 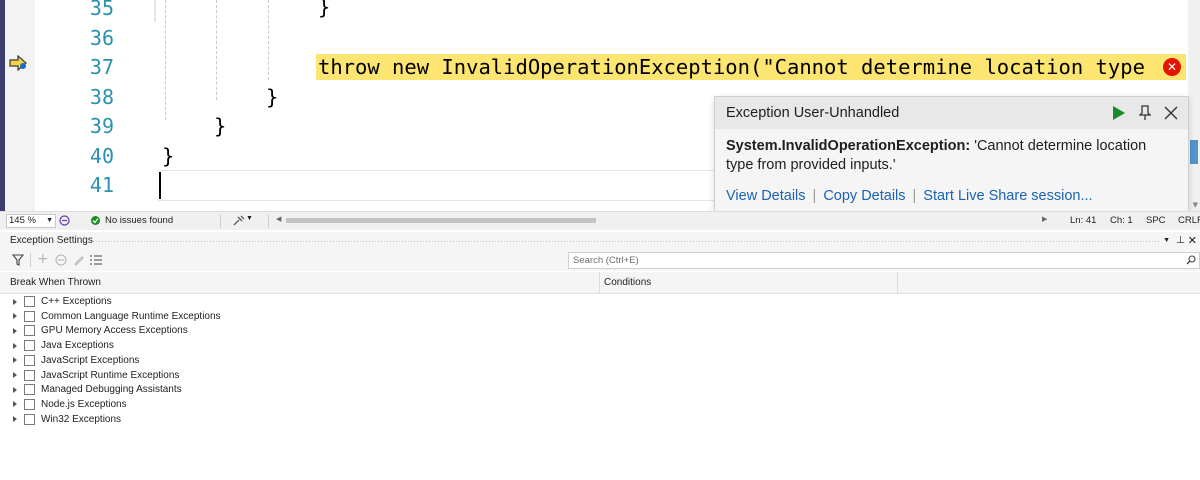 I want to click on zoom-dropdown: 145 % ▼, so click(x=31, y=221).